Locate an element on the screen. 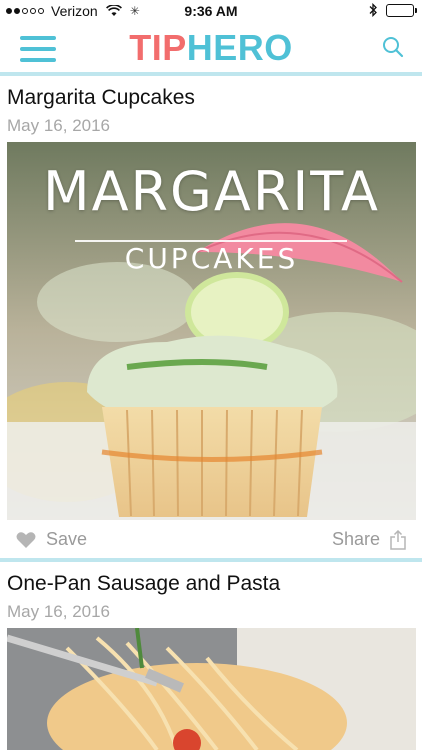 The height and width of the screenshot is (750, 422). share-button: Share is located at coordinates (369, 539).